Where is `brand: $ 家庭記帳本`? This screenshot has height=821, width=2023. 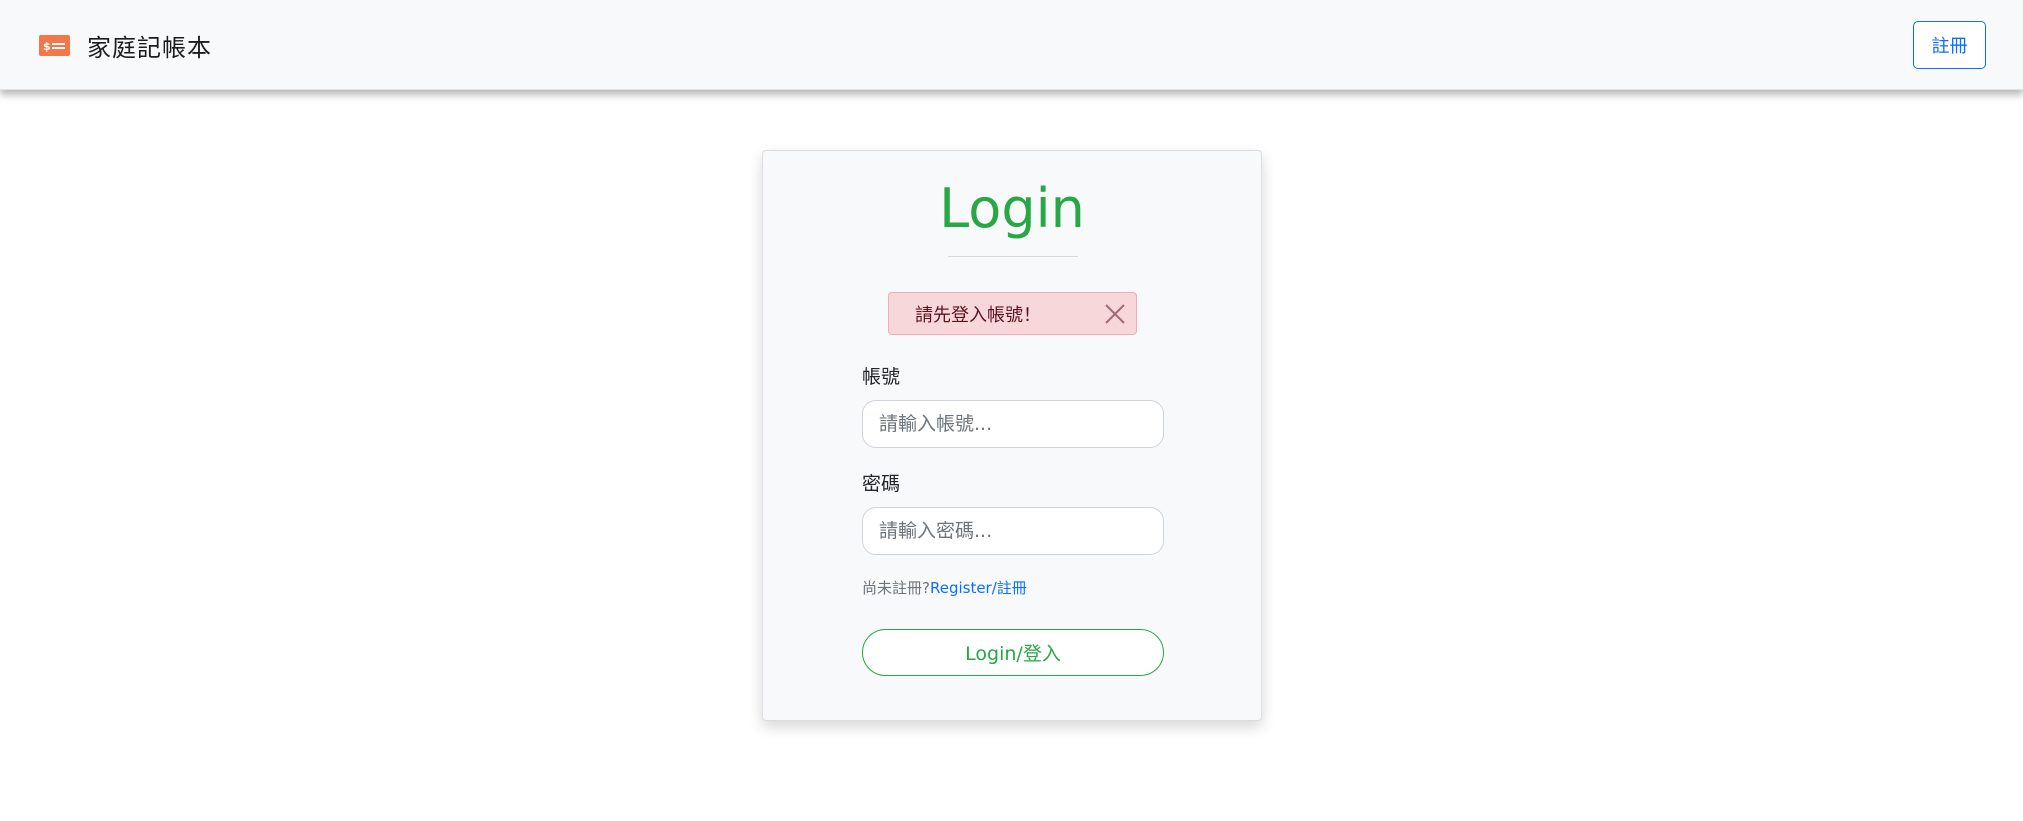
brand: $ 家庭記帳本 is located at coordinates (125, 45).